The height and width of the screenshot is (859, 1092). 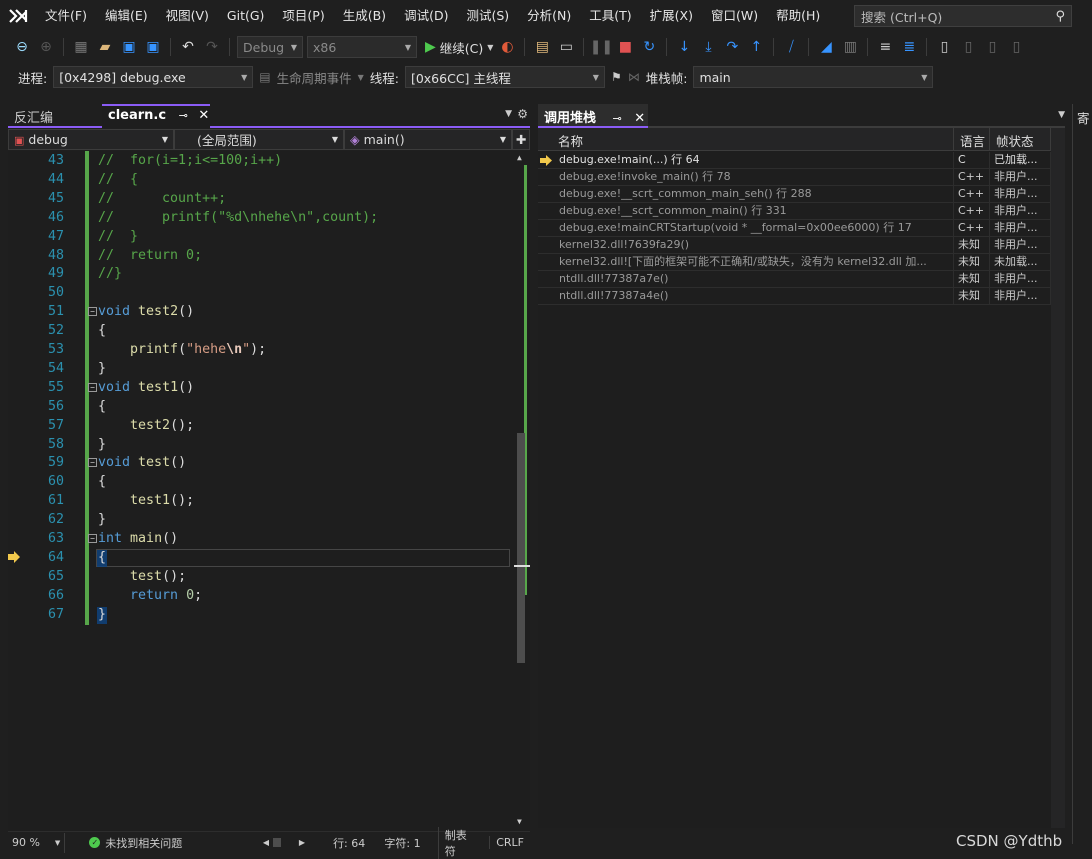 I want to click on split-editor-icon: ✚, so click(x=521, y=139).